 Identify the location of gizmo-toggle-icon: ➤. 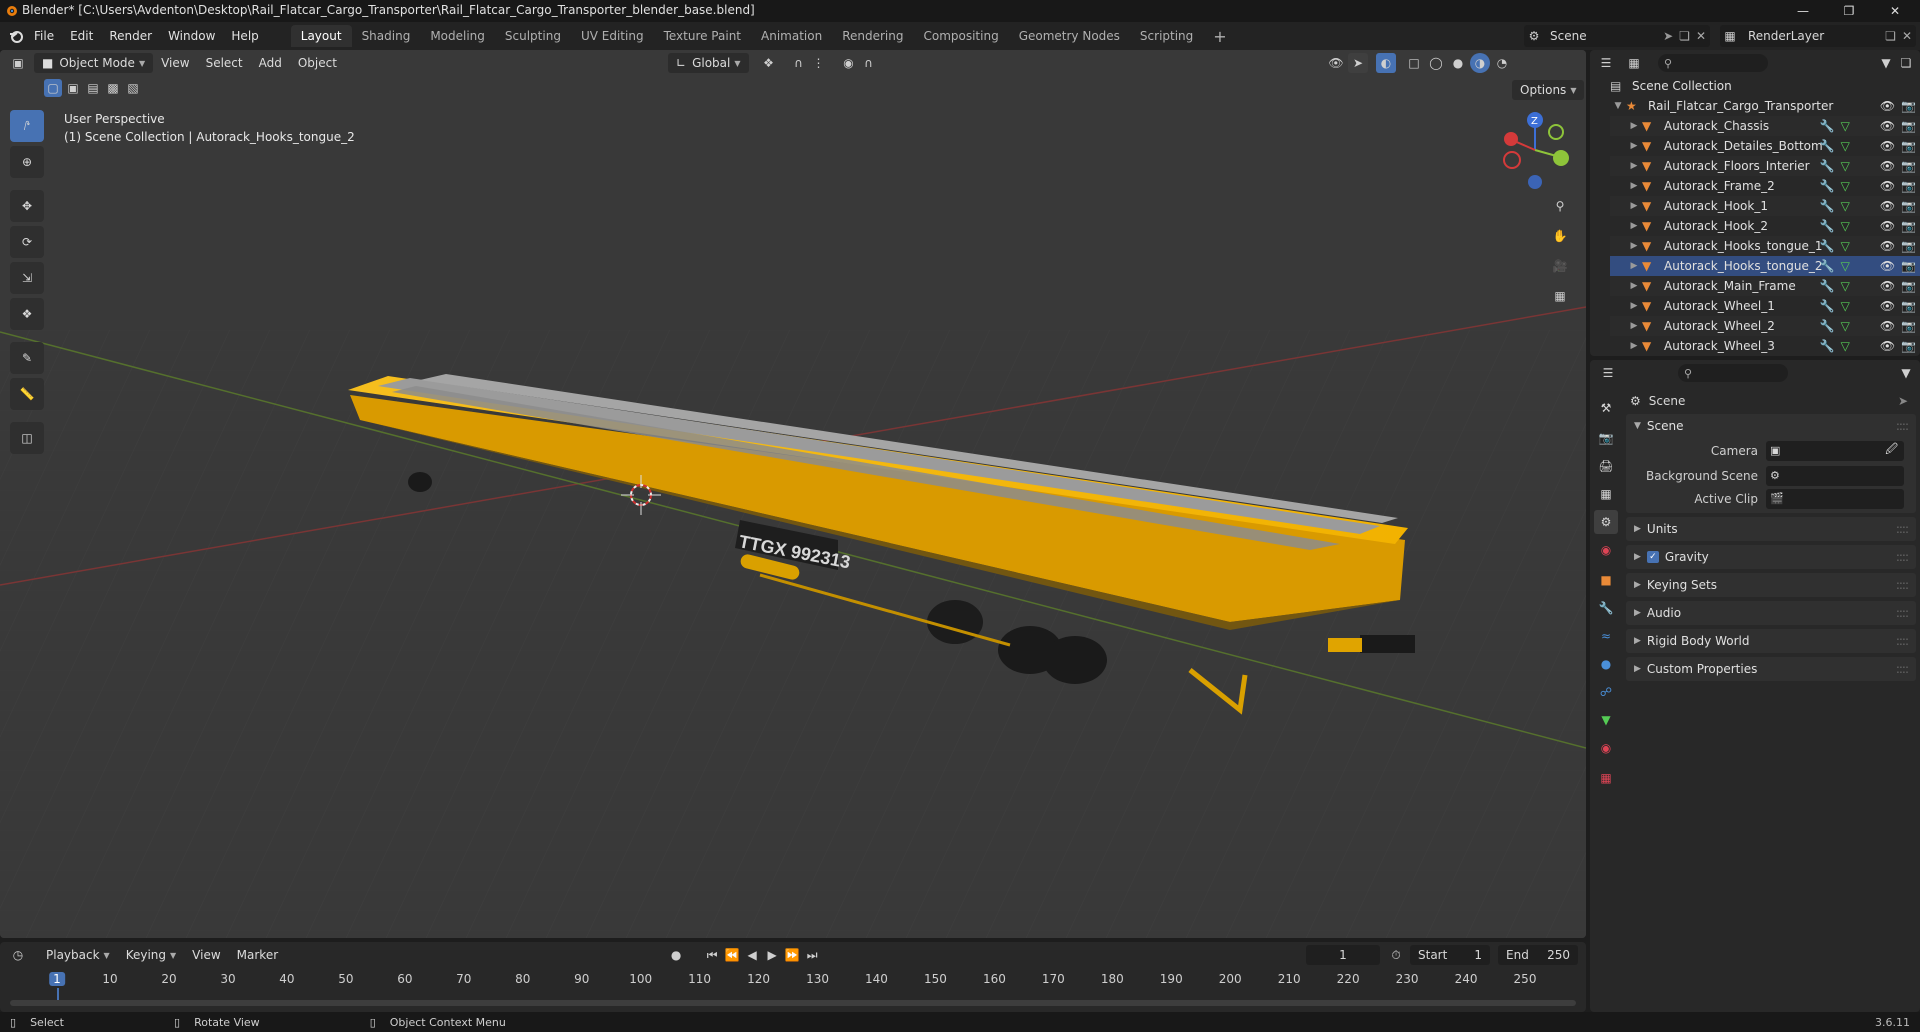
(1358, 63).